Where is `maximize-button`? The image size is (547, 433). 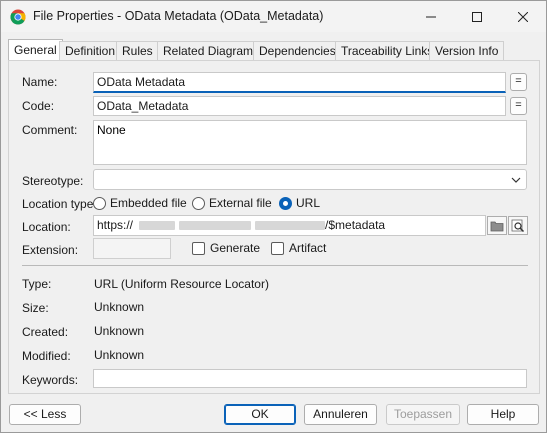
maximize-button is located at coordinates (477, 16).